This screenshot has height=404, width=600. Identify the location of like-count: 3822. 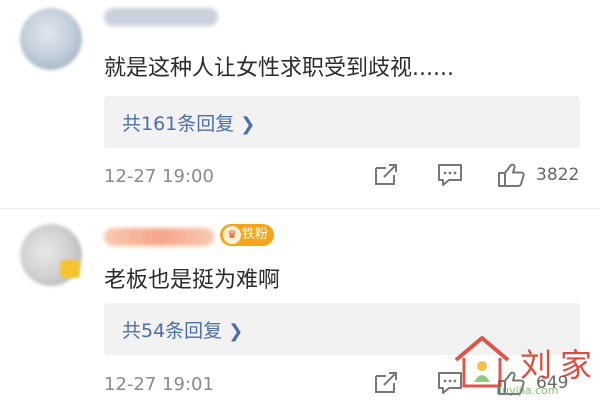
(558, 175).